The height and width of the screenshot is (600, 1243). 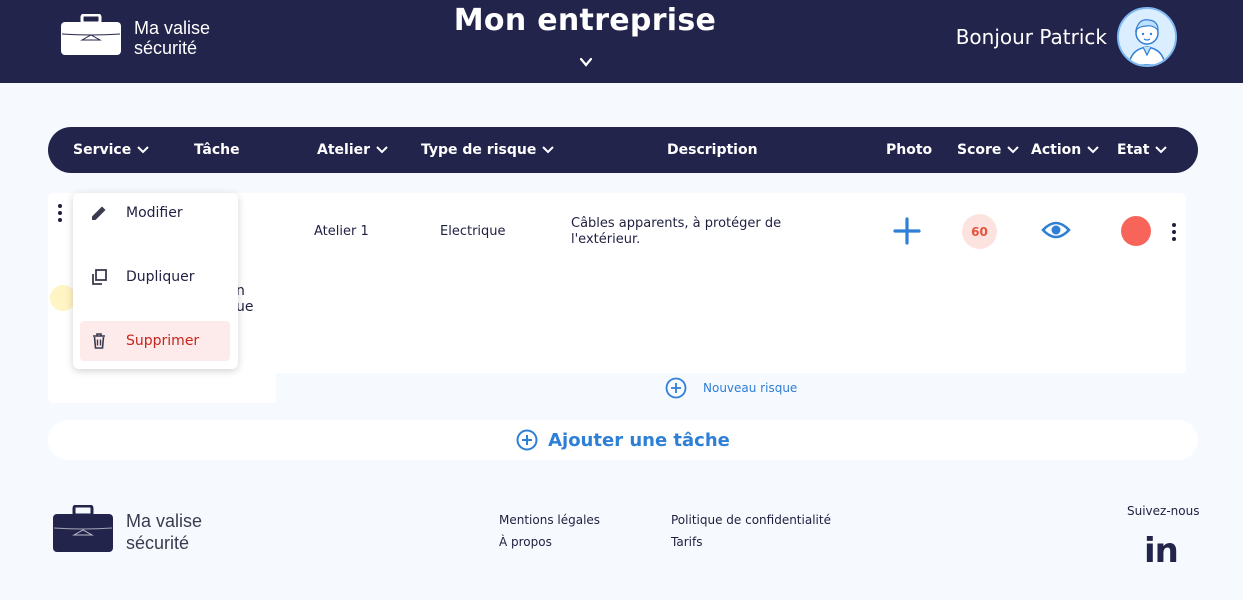 I want to click on column-type-risque: Type de risque, so click(x=488, y=150).